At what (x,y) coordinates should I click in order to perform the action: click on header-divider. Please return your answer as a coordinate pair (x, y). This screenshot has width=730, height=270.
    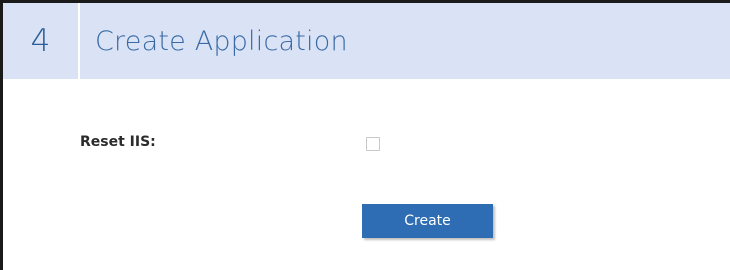
    Looking at the image, I should click on (366, 80).